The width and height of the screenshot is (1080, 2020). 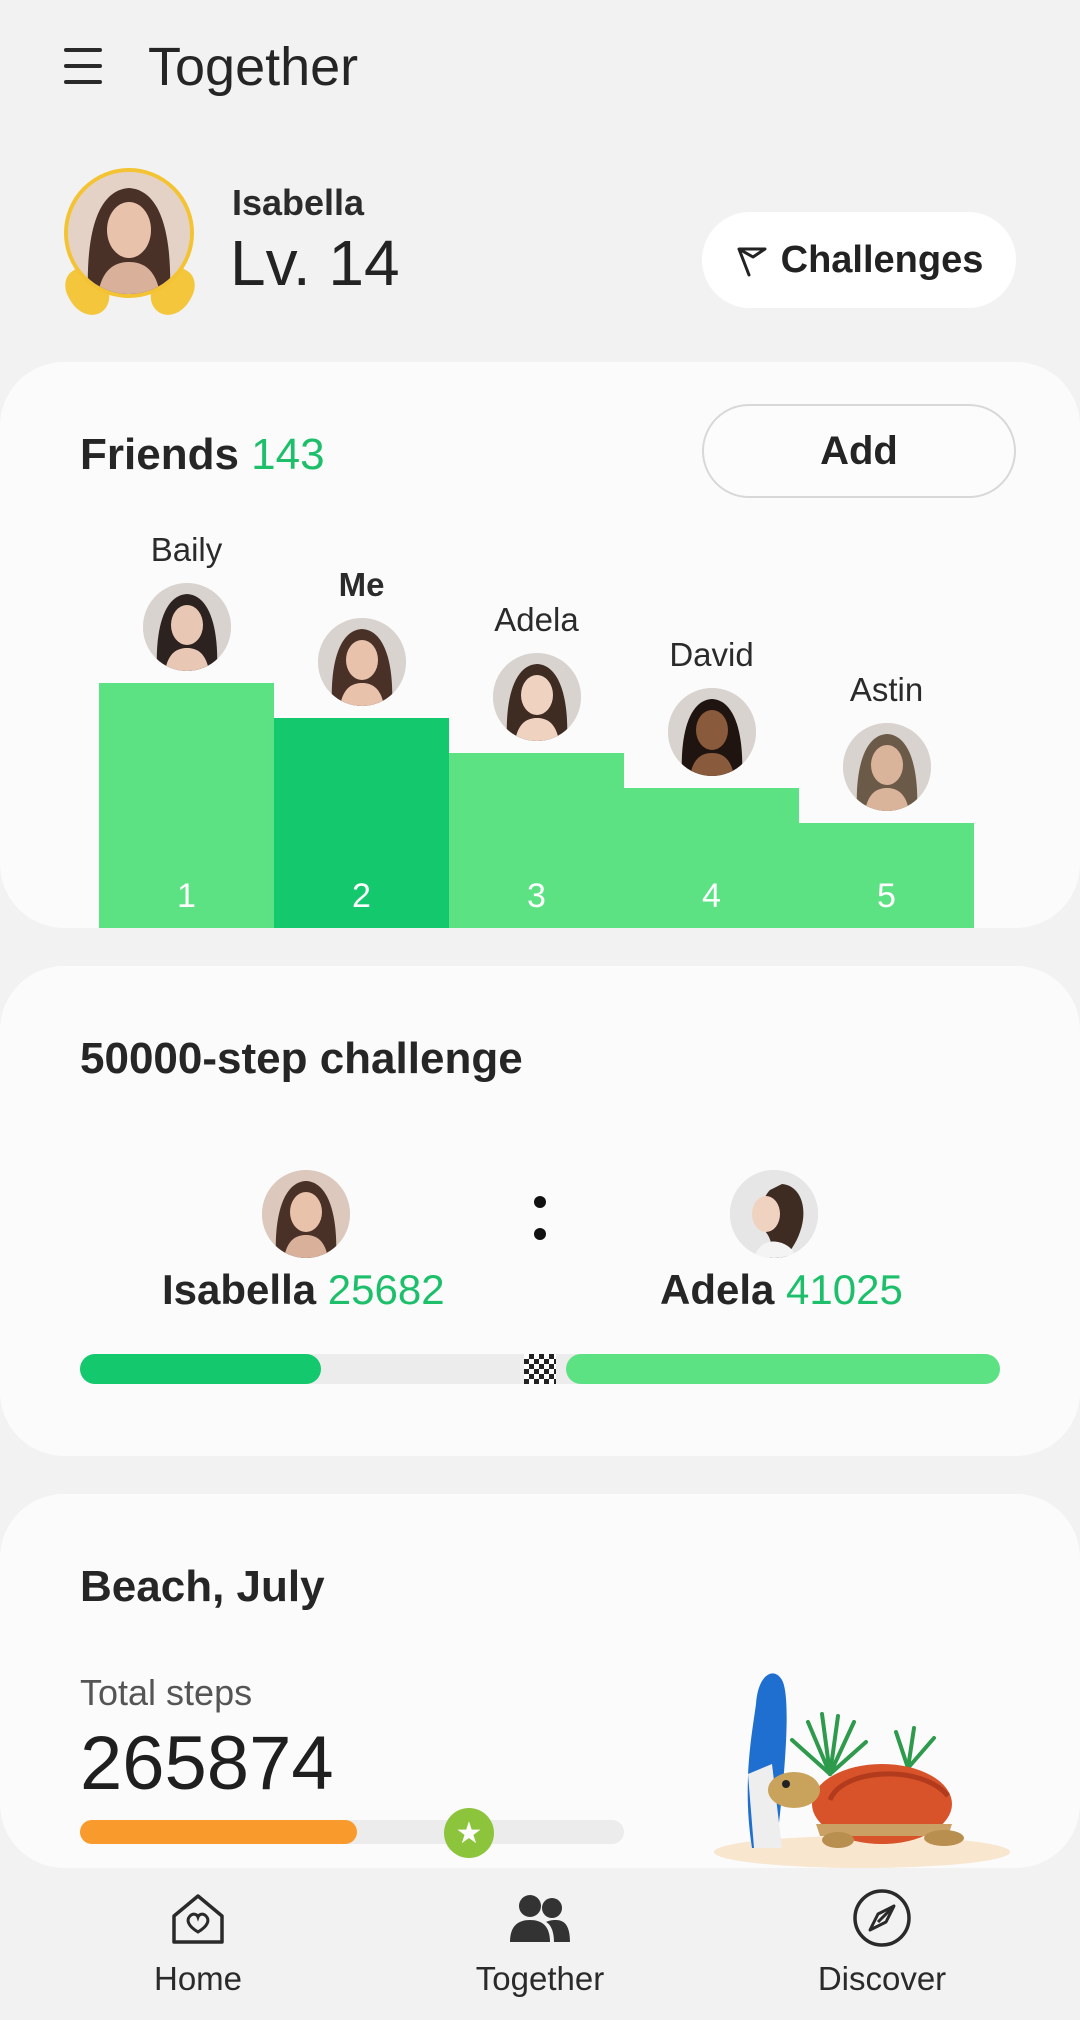 What do you see at coordinates (83, 66) in the screenshot?
I see `hamburger-menu-icon` at bounding box center [83, 66].